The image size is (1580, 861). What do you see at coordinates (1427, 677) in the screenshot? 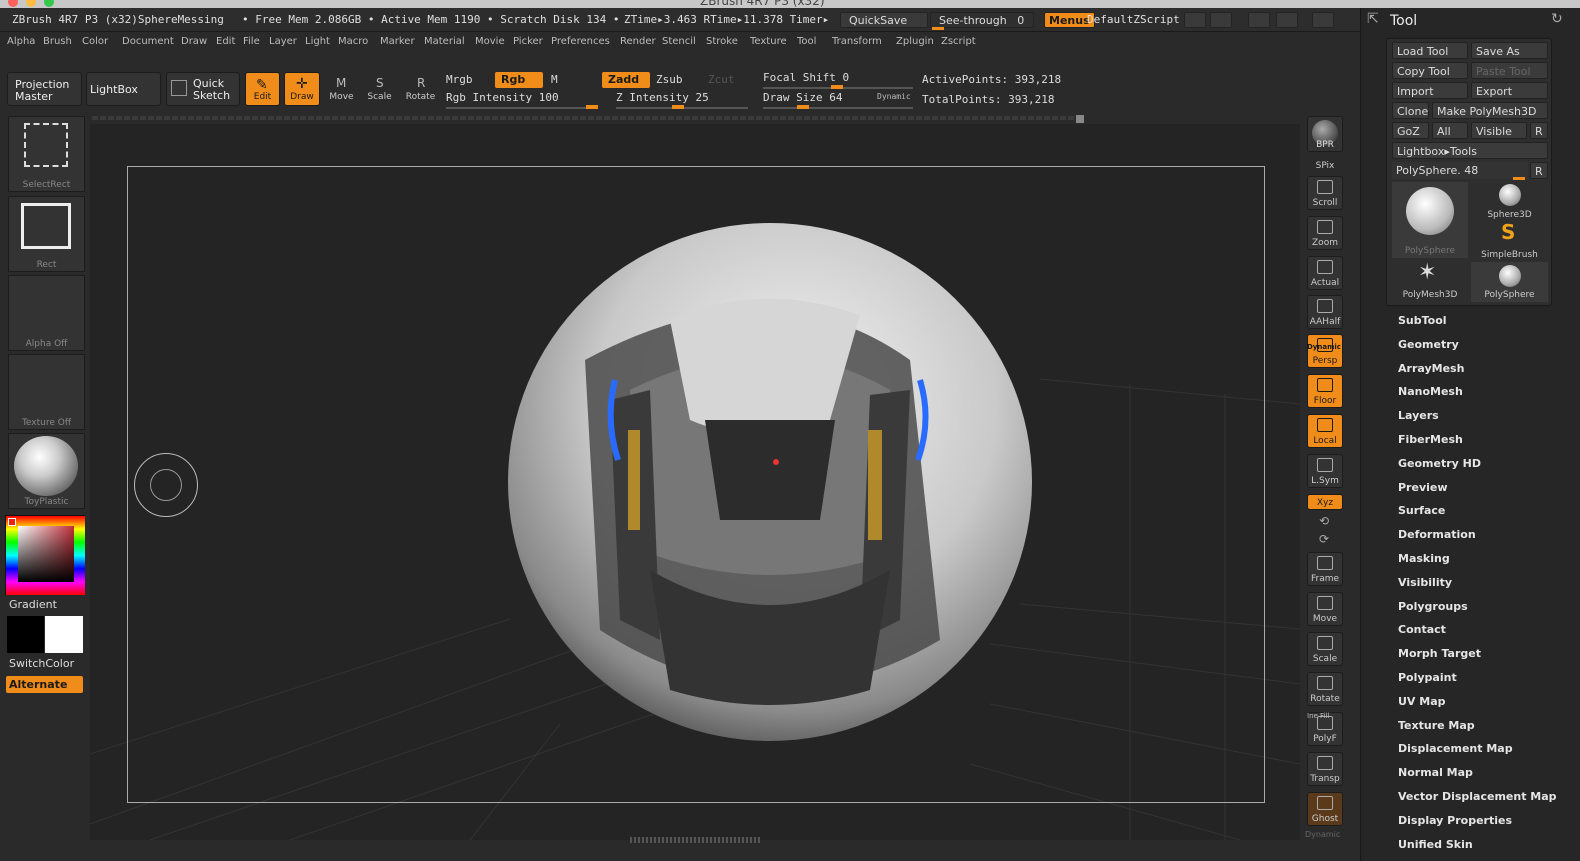
I see `section-polypaint: Polypaint` at bounding box center [1427, 677].